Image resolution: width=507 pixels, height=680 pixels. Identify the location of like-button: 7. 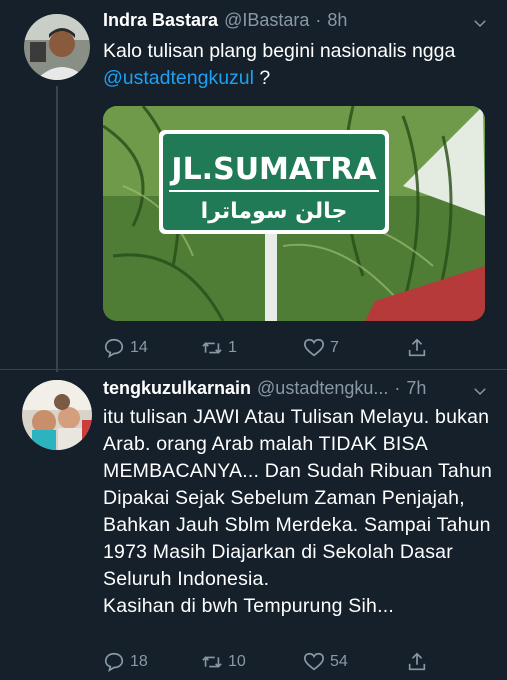
(321, 348).